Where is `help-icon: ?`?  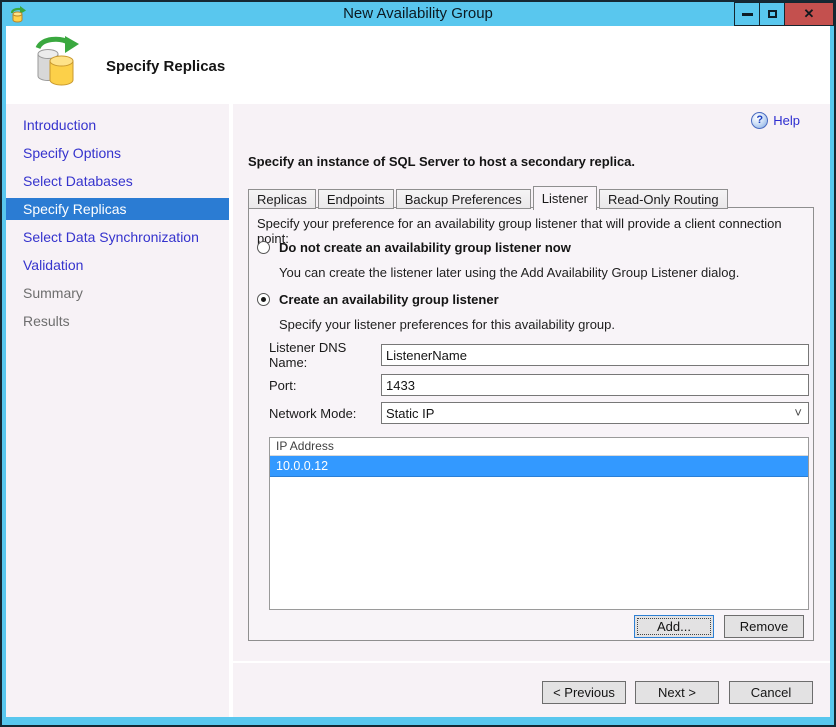
help-icon: ? is located at coordinates (760, 120).